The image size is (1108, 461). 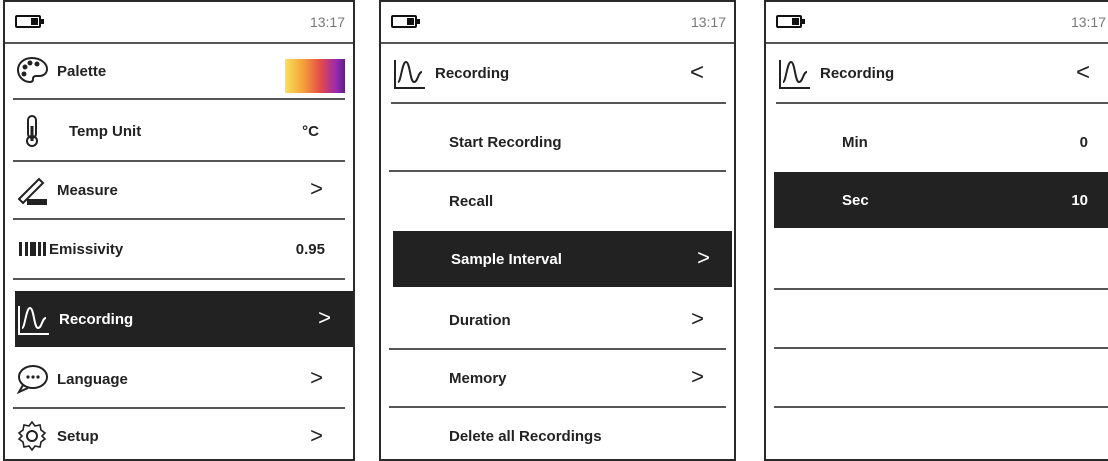 What do you see at coordinates (87, 190) in the screenshot?
I see `menu-item-label: Measure` at bounding box center [87, 190].